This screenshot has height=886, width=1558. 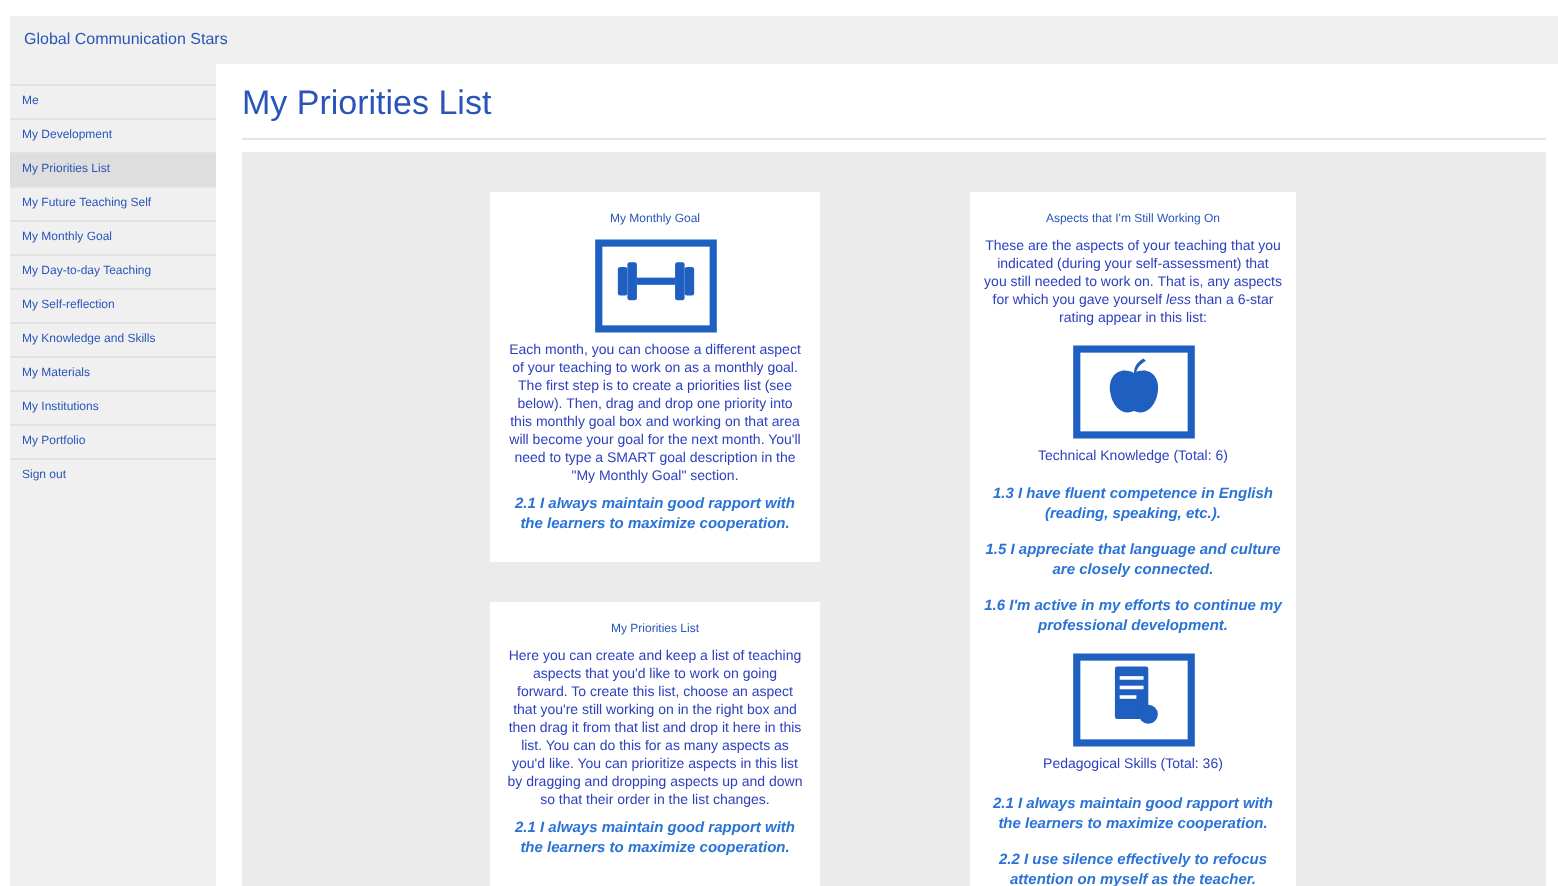 I want to click on dumbbell-icon, so click(x=655, y=285).